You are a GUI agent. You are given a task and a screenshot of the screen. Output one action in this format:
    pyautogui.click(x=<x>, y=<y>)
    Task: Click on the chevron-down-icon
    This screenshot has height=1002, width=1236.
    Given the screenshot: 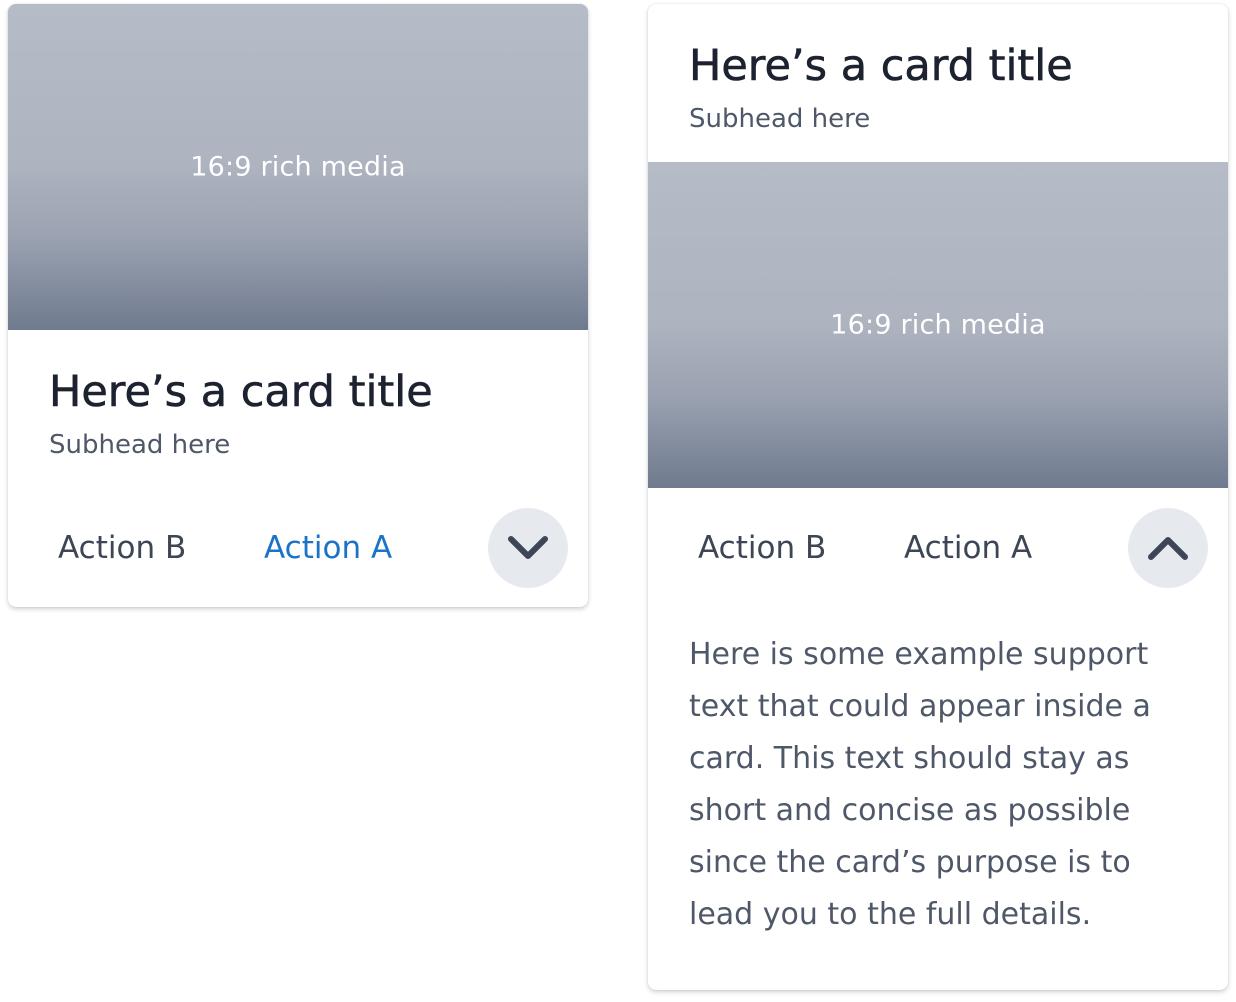 What is the action you would take?
    pyautogui.click(x=528, y=547)
    